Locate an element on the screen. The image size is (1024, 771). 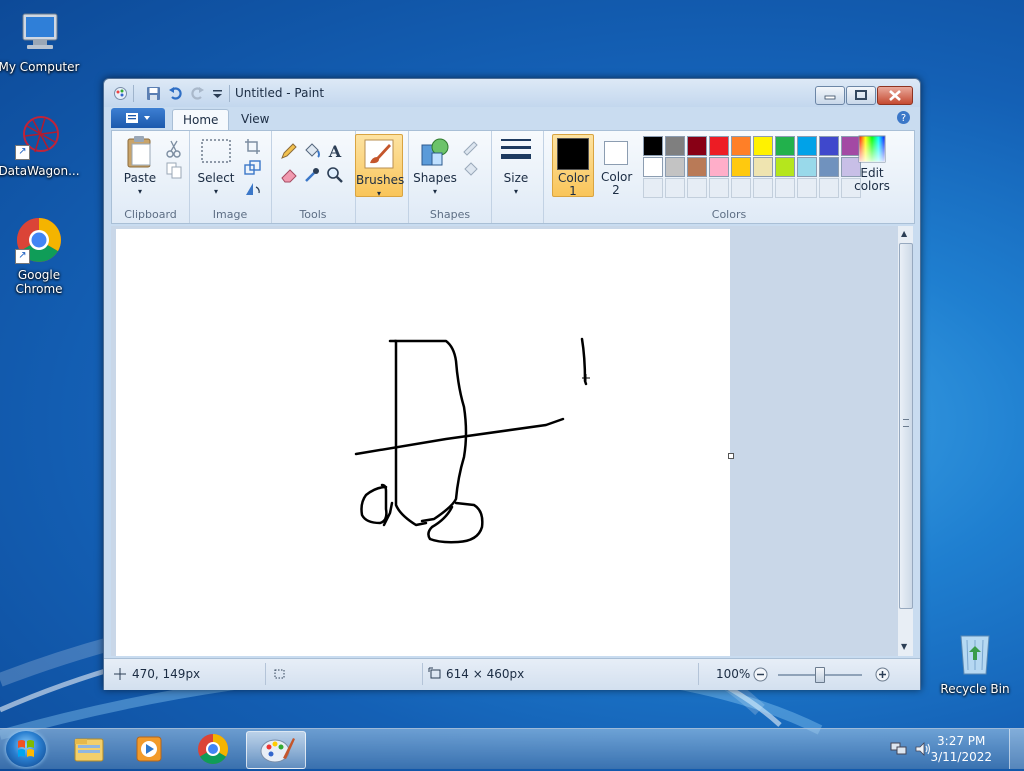
desktop-icon-my-computer: My Computer is located at coordinates (40, 41).